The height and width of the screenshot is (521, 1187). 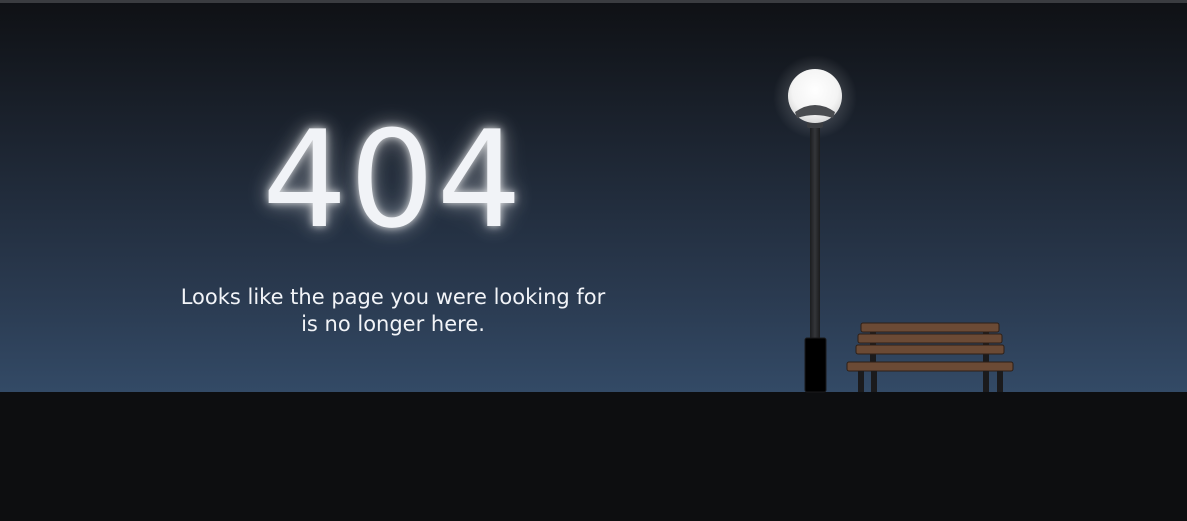 What do you see at coordinates (815, 365) in the screenshot?
I see `lamp-base` at bounding box center [815, 365].